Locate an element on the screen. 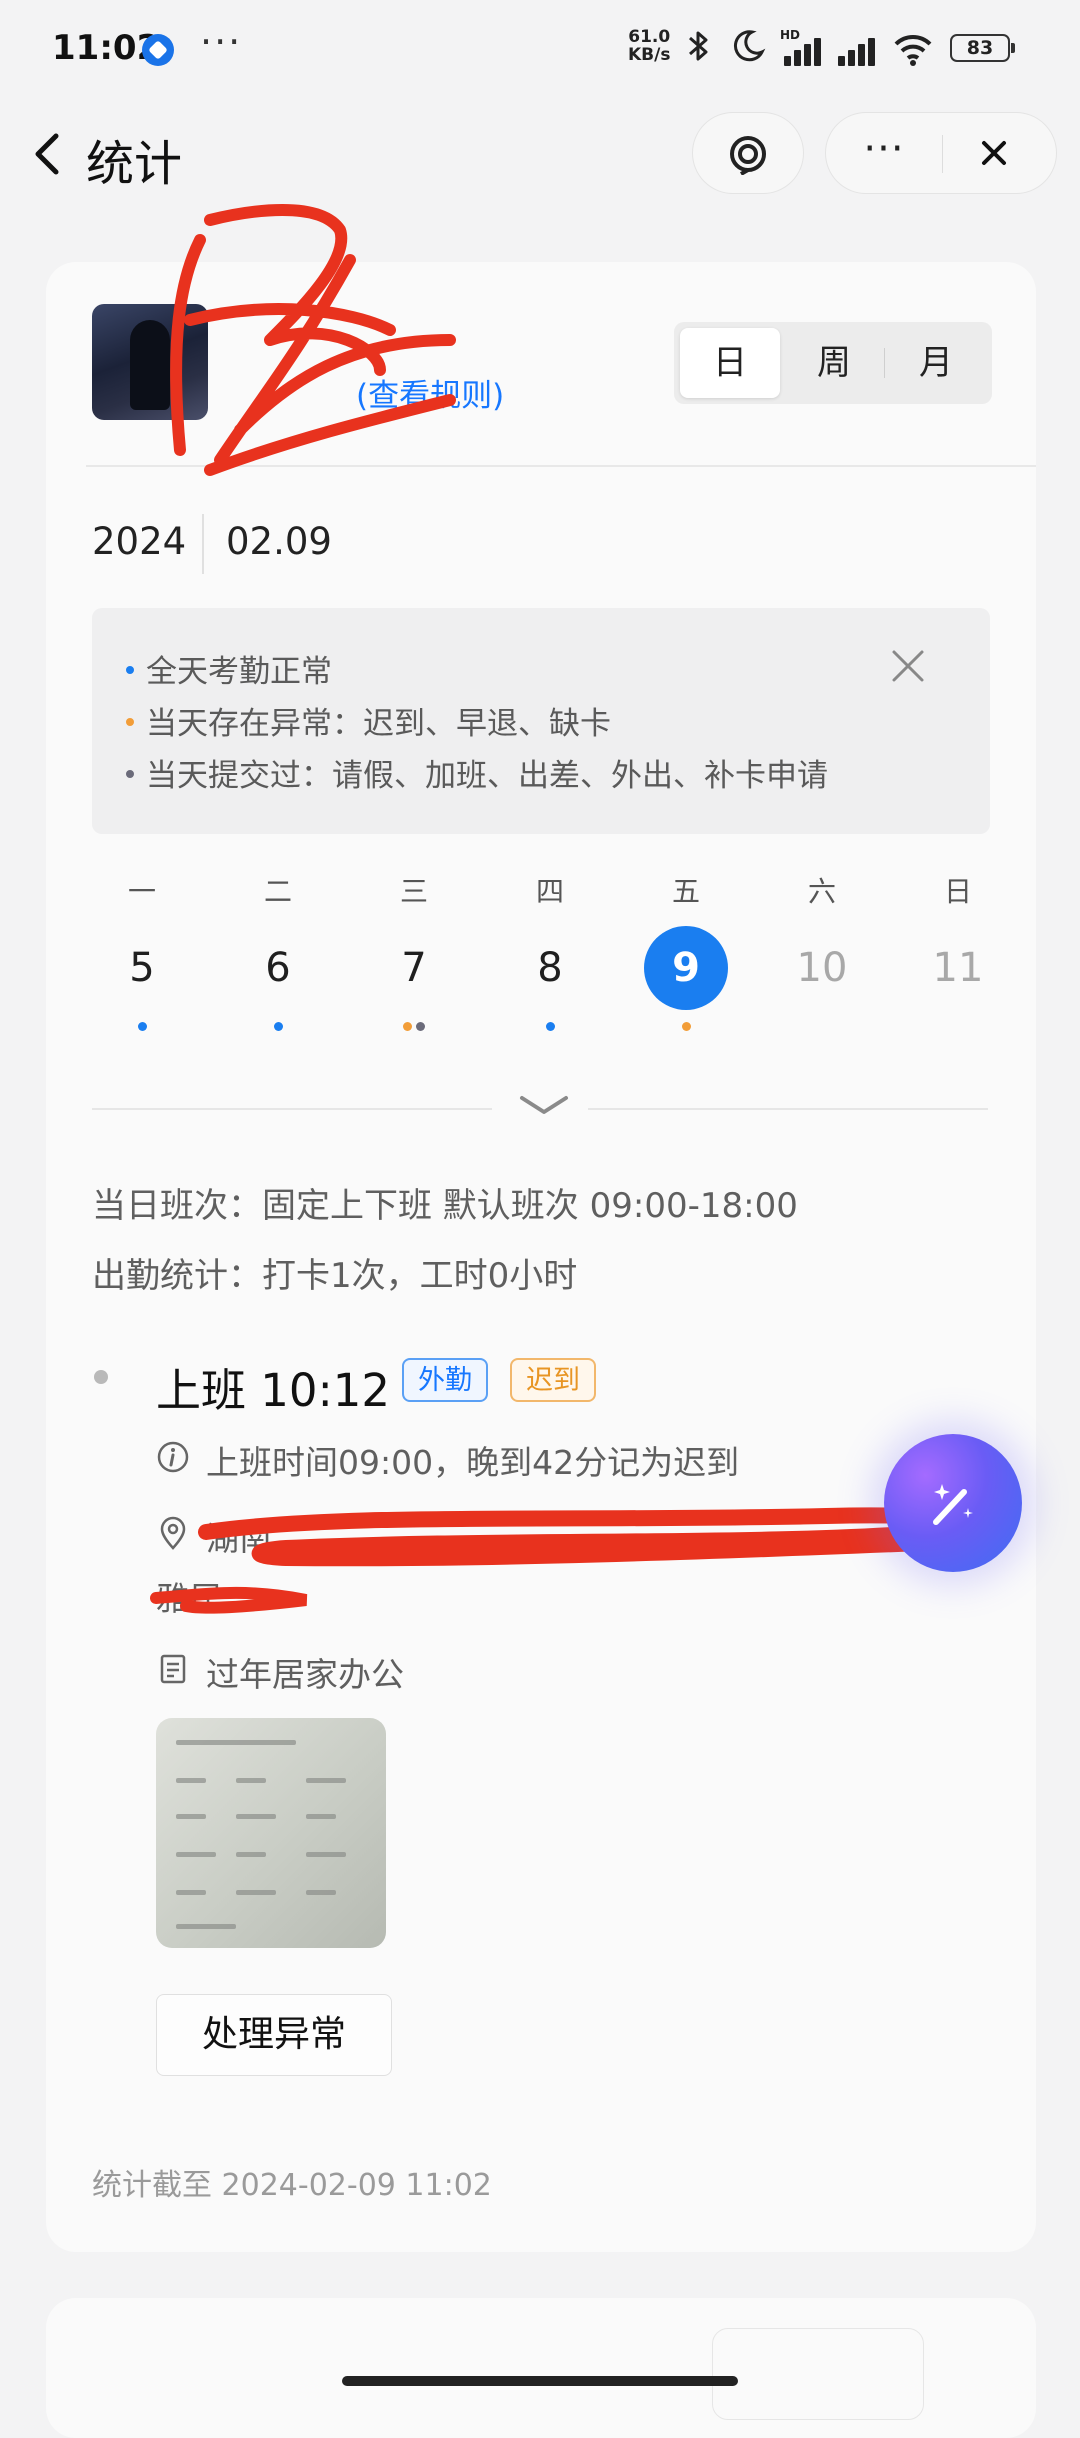  memo-icon is located at coordinates (173, 1669).